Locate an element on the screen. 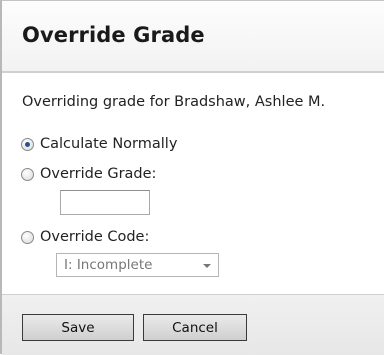  override-code-select: I: Incomplete is located at coordinates (137, 265).